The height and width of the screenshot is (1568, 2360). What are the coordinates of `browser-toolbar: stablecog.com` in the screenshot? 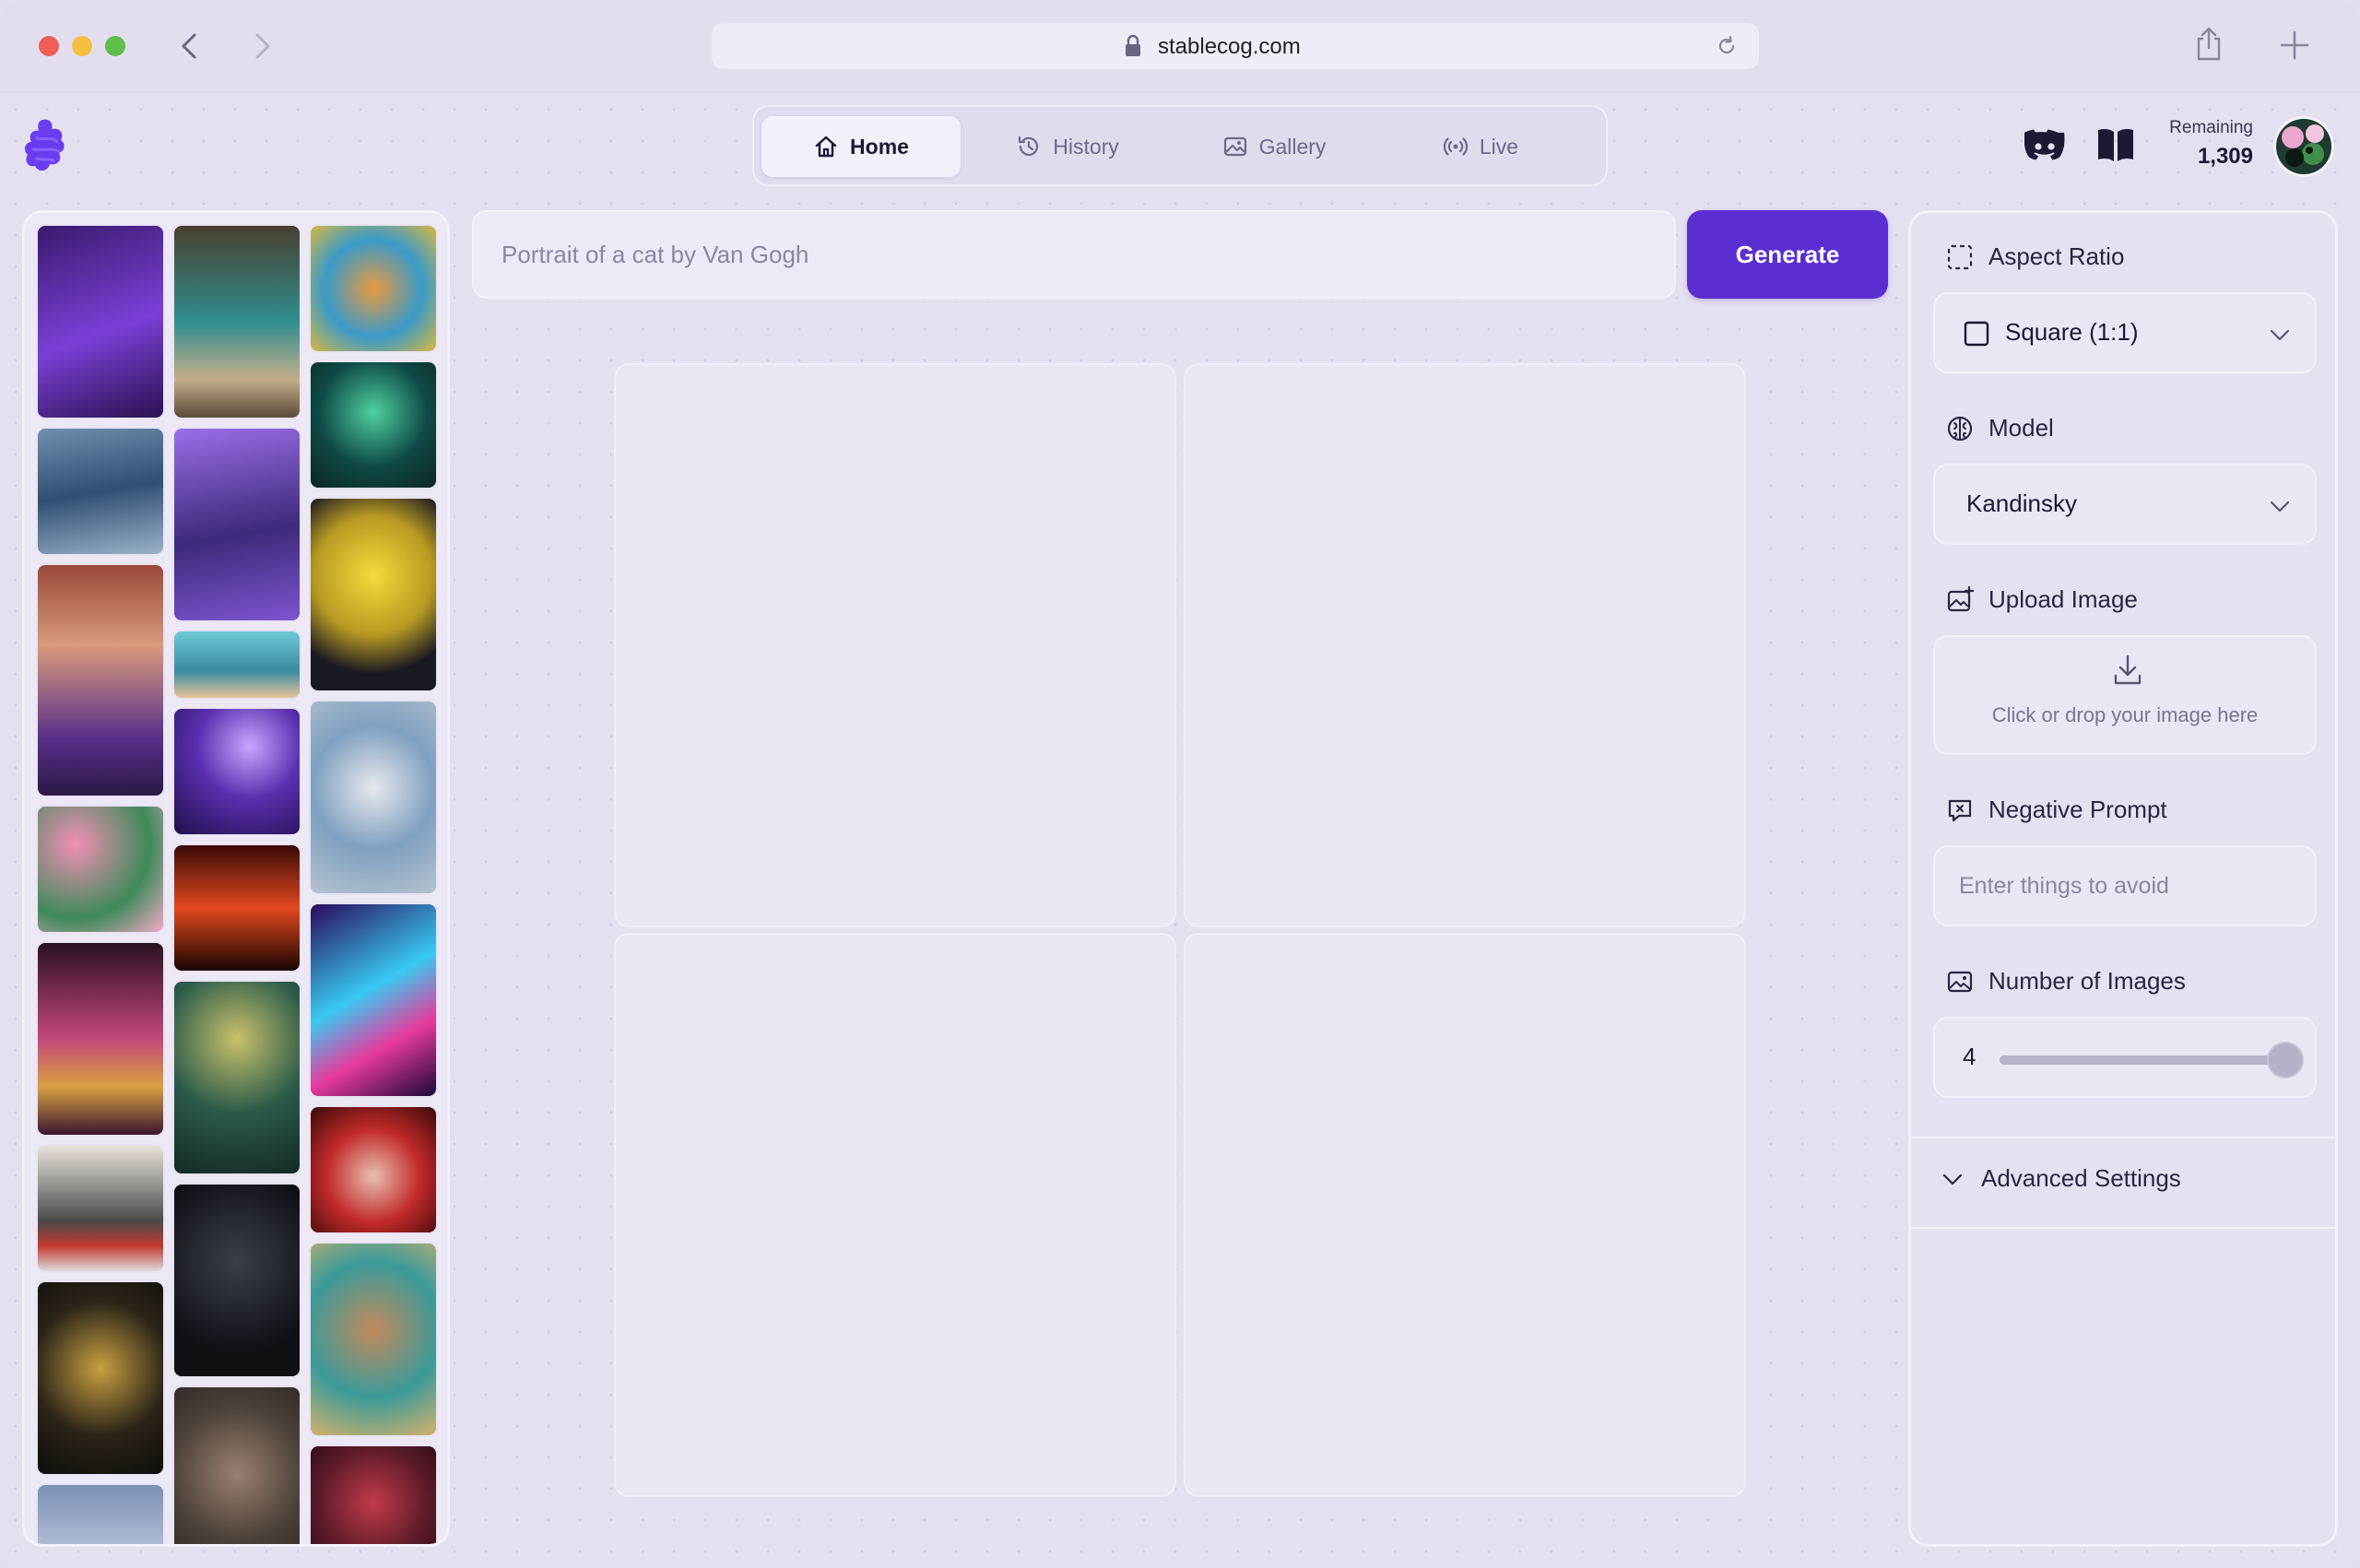 It's located at (1180, 46).